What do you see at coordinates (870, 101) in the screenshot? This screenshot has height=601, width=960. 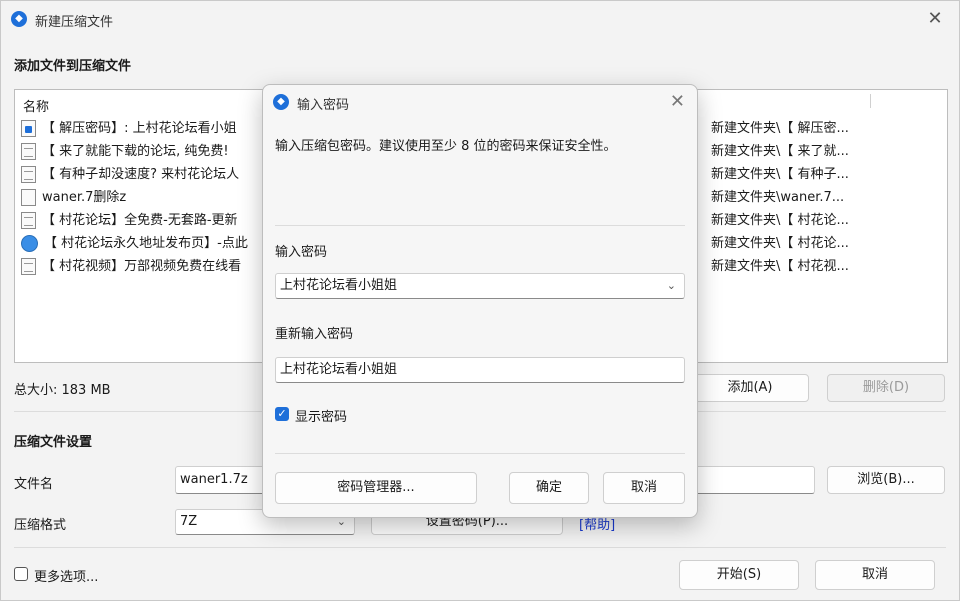 I see `column-divider` at bounding box center [870, 101].